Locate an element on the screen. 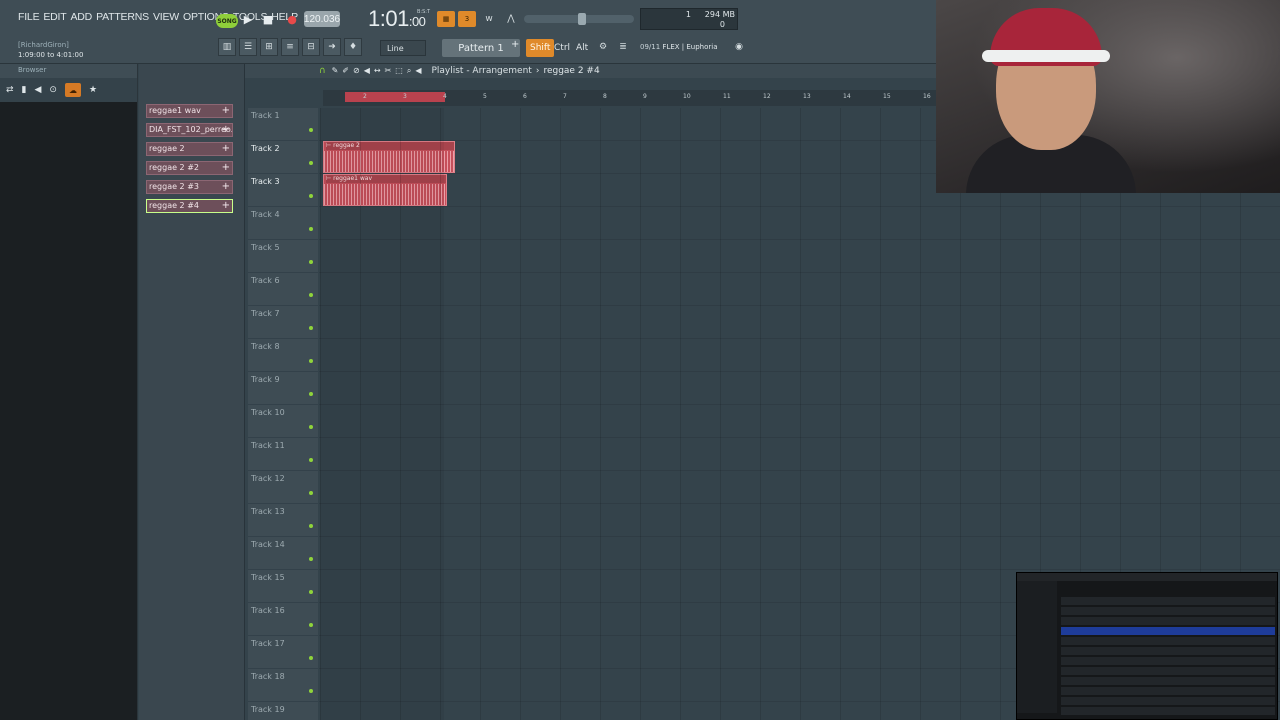 Image resolution: width=1280 pixels, height=720 pixels. back-icon: ◀ is located at coordinates (38, 90).